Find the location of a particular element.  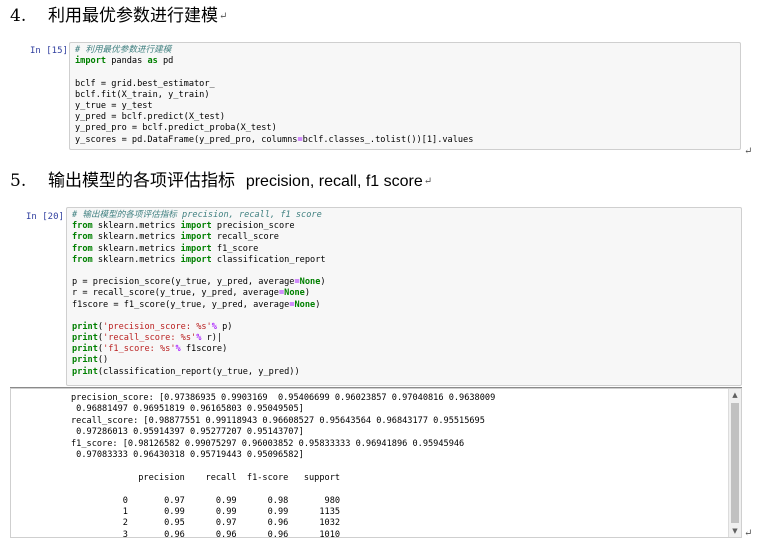

code-line: y_pred = bclf.predict(X_test) is located at coordinates (405, 117).